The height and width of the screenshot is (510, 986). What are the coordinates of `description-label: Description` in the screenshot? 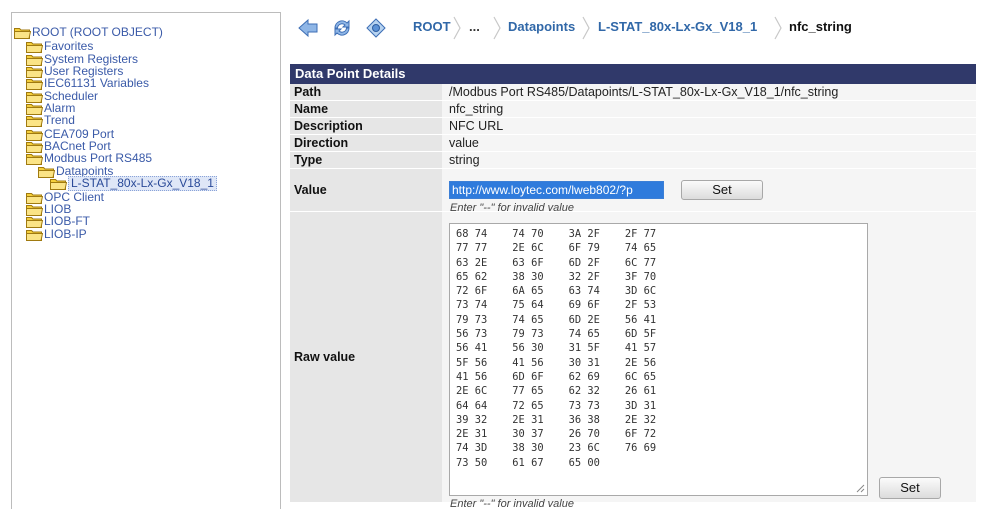 It's located at (366, 126).